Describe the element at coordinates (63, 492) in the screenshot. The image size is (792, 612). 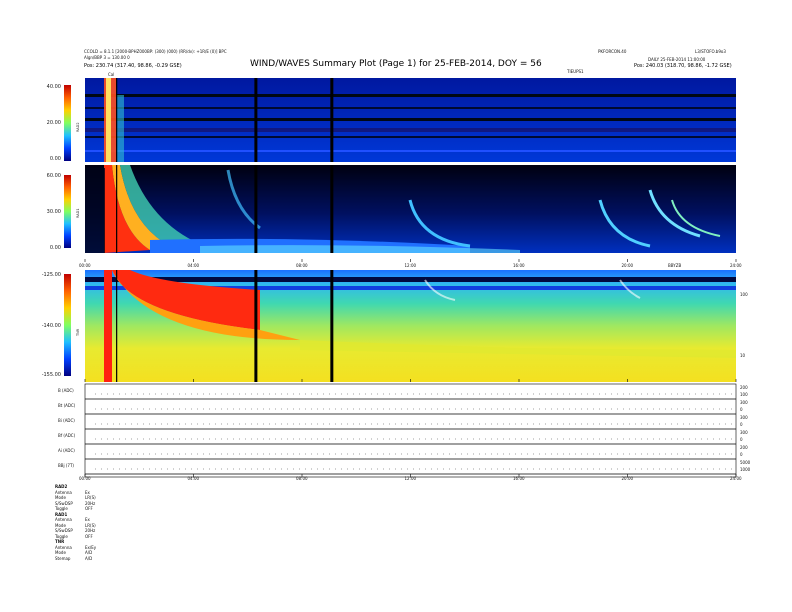
I see `footer-rad2-key-0: Antenna` at that location.